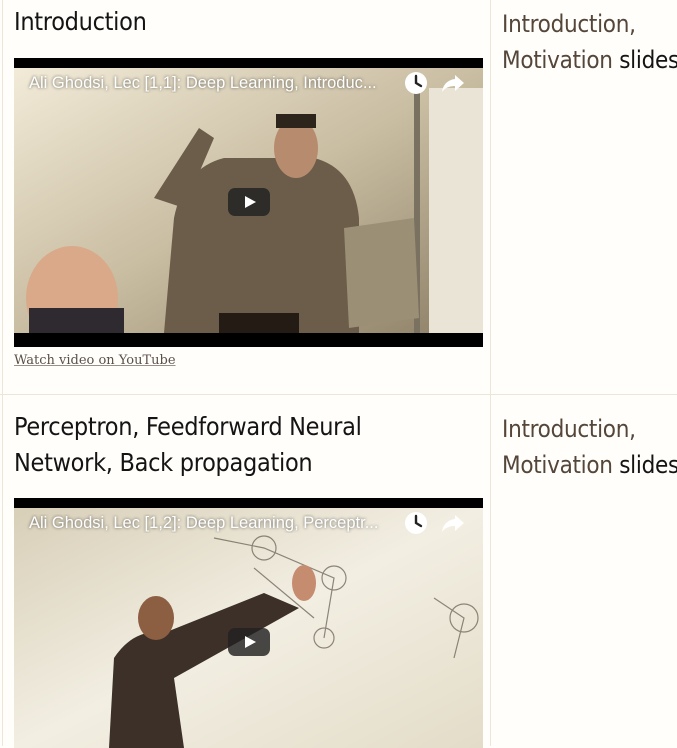 The image size is (677, 748). What do you see at coordinates (95, 360) in the screenshot?
I see `watch-on-youtube-link: Watch video on YouTube` at bounding box center [95, 360].